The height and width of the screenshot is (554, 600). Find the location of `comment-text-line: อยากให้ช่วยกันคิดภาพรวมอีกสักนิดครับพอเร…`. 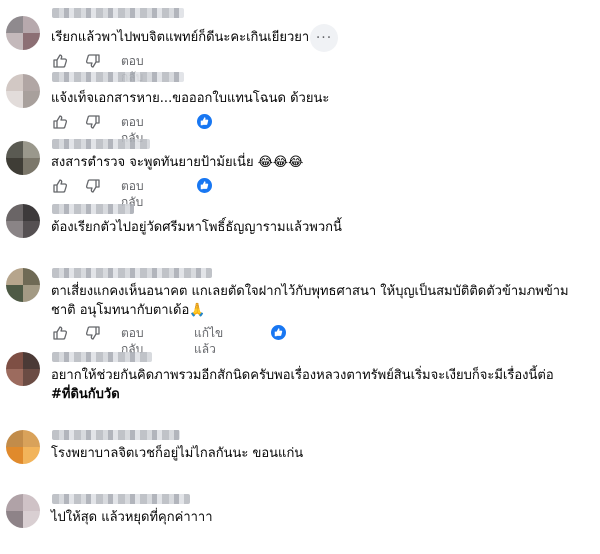

comment-text-line: อยากให้ช่วยกันคิดภาพรวมอีกสักนิดครับพอเร… is located at coordinates (302, 375).